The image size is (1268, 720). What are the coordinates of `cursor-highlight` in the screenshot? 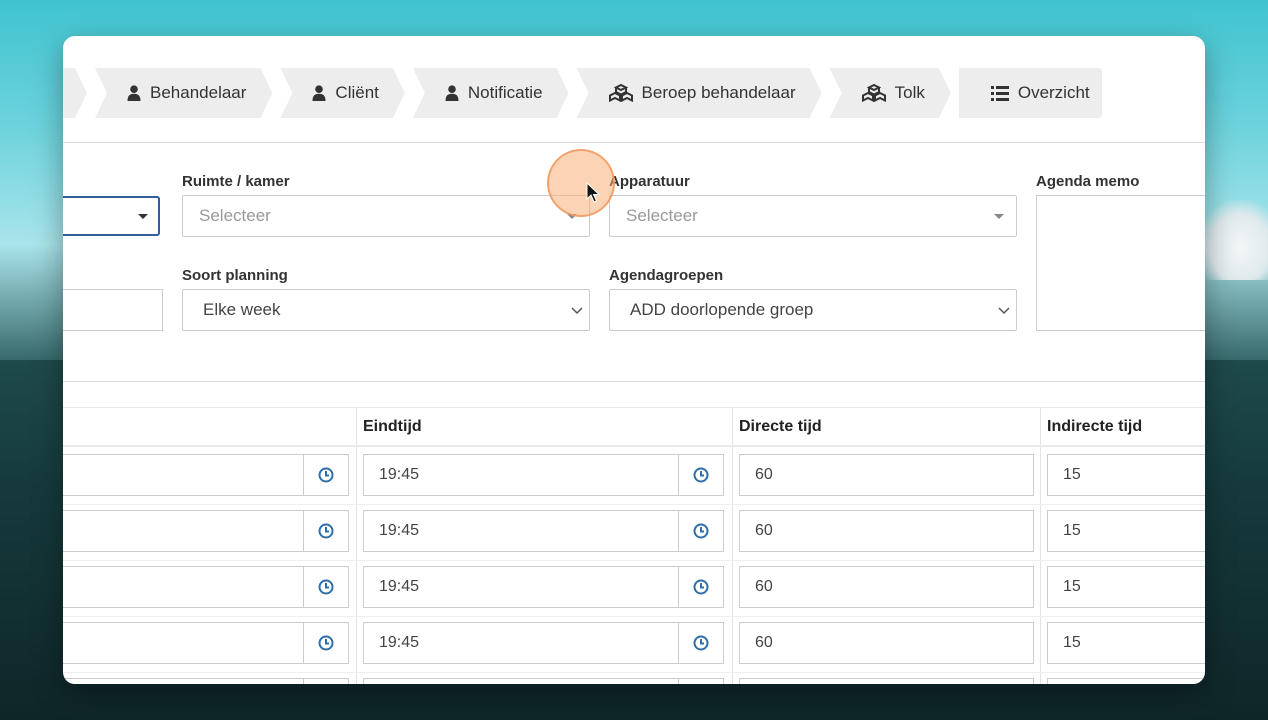 It's located at (581, 183).